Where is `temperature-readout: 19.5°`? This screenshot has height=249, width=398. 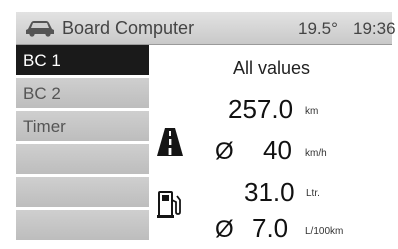 temperature-readout: 19.5° is located at coordinates (318, 28).